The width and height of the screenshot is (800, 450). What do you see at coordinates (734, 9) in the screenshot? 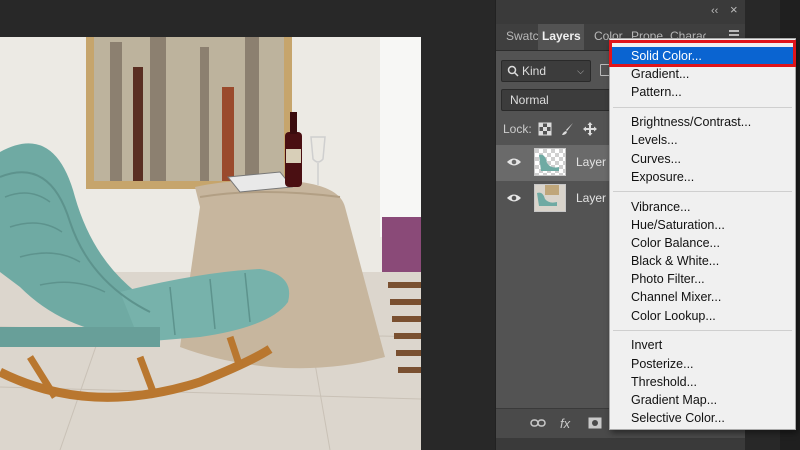
I see `close-panel-icon: ×` at bounding box center [734, 9].